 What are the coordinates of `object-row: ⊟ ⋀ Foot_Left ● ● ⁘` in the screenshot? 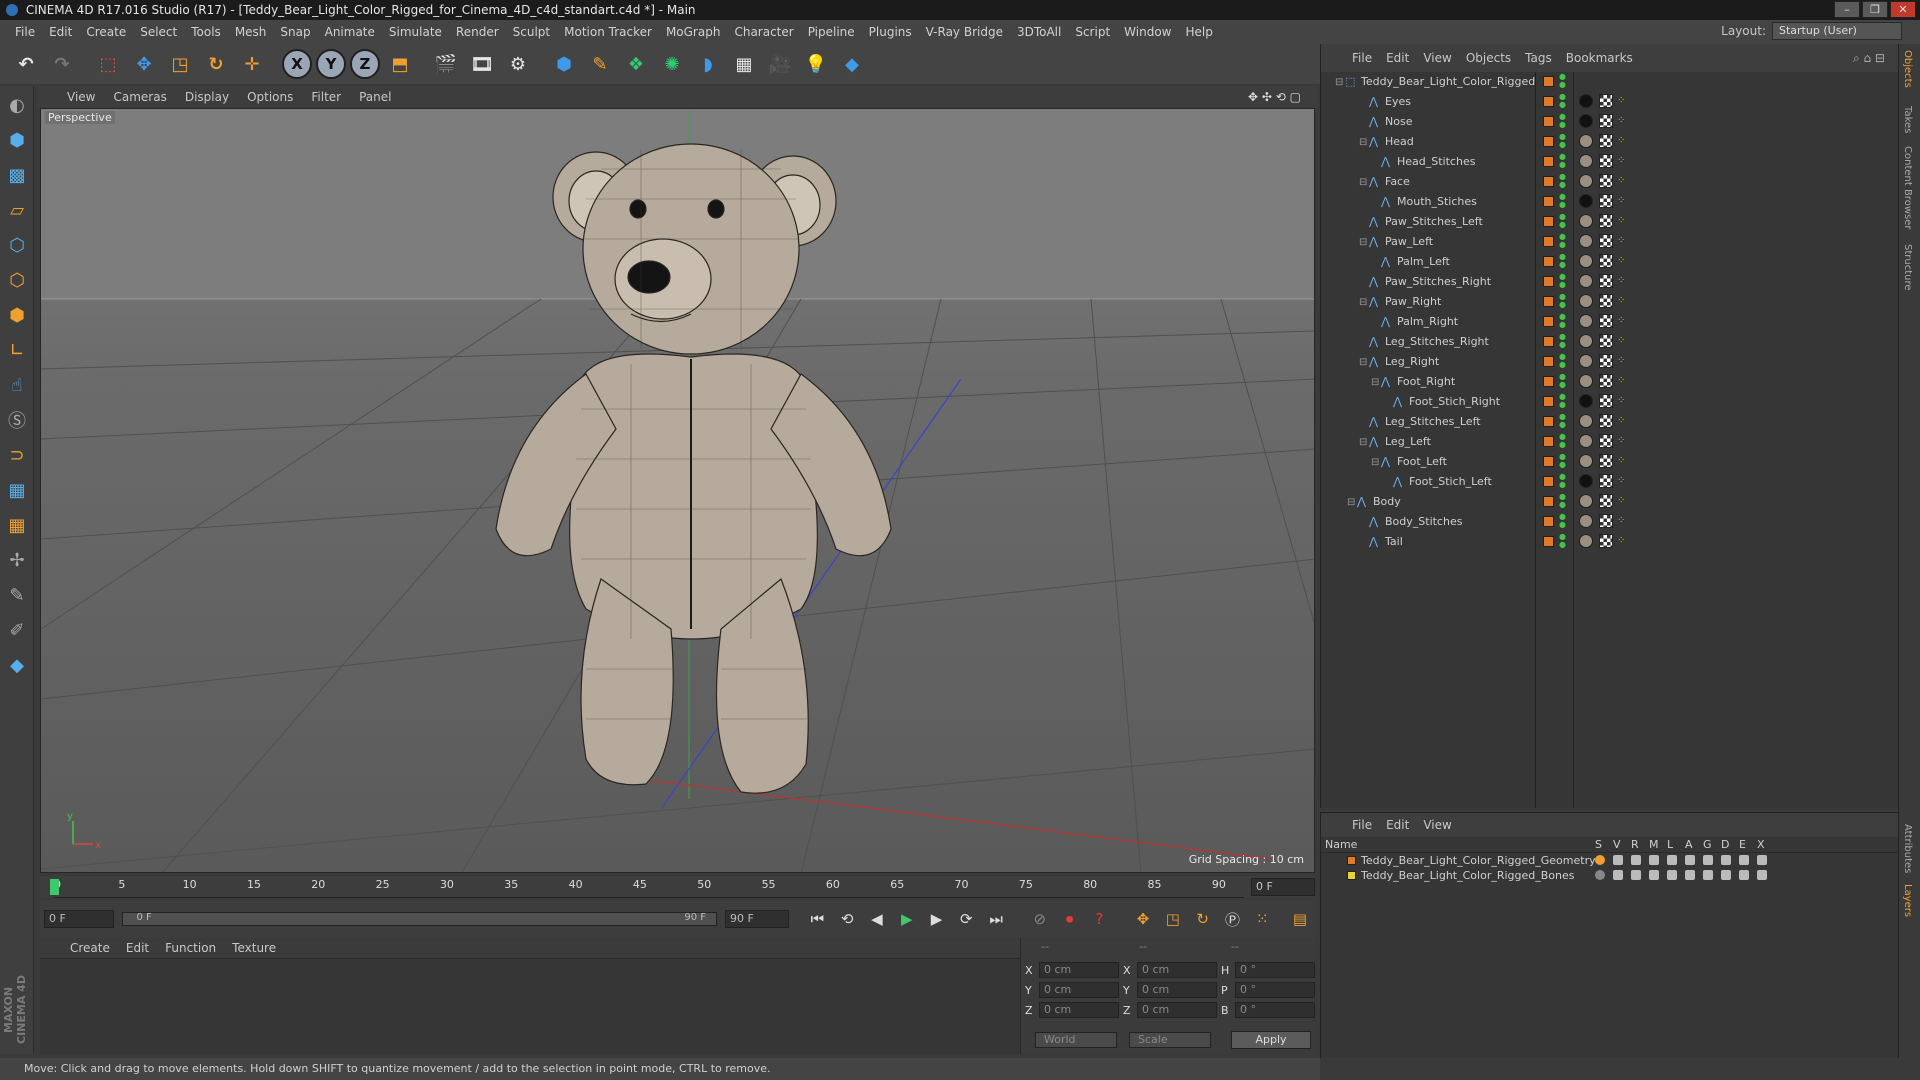 It's located at (1610, 462).